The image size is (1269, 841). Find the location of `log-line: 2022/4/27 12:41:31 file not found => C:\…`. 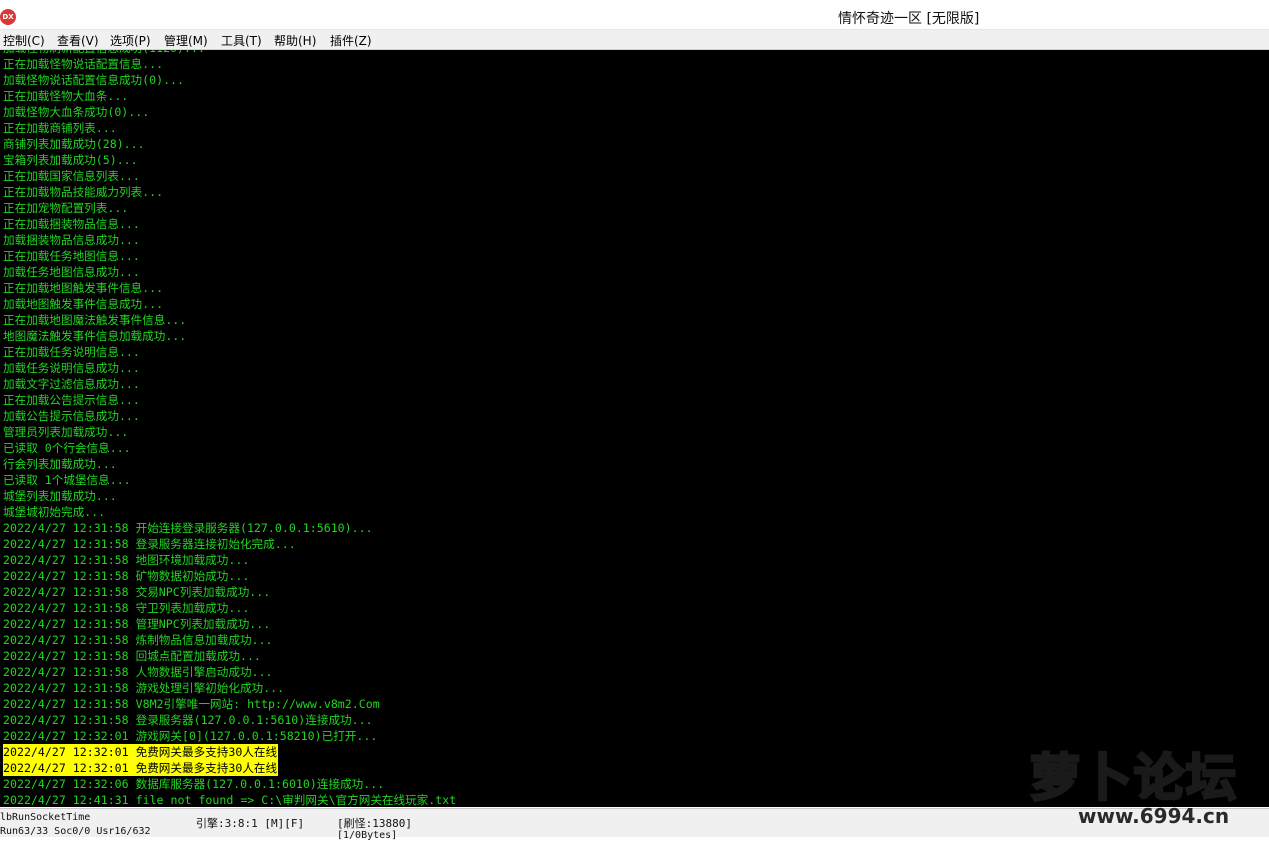

log-line: 2022/4/27 12:41:31 file not found => C:\… is located at coordinates (230, 800).